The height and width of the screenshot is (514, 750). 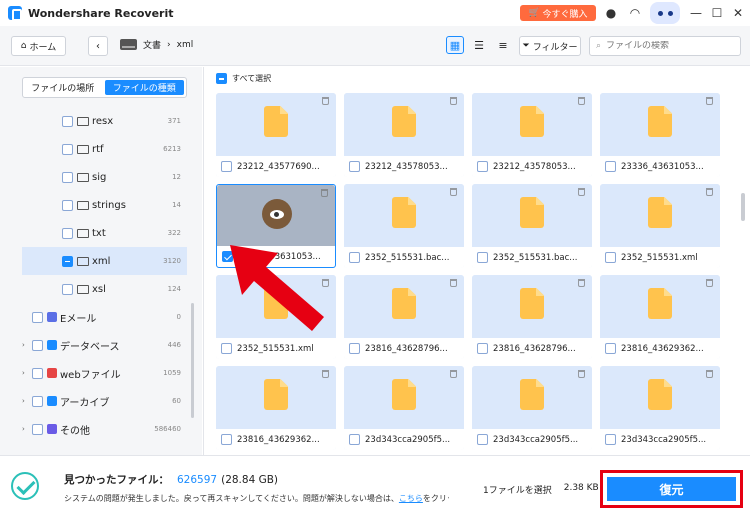 I want to click on preview-eye-icon, so click(x=277, y=214).